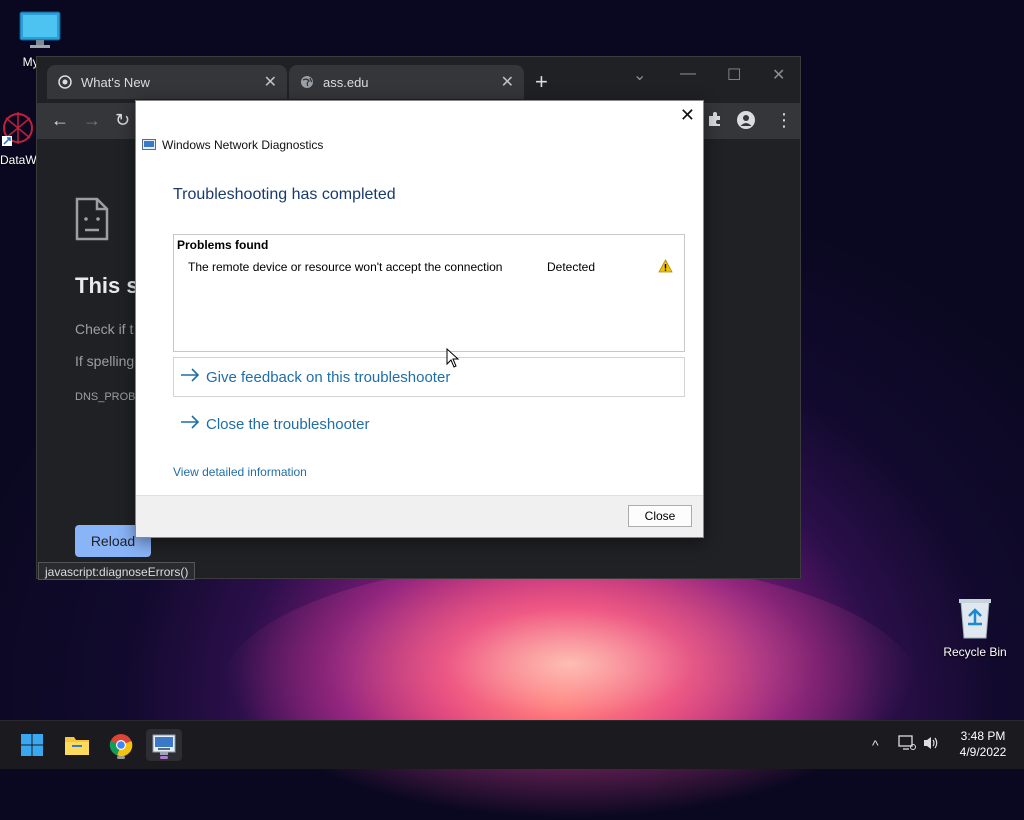  Describe the element at coordinates (307, 82) in the screenshot. I see `globe-icon` at that location.